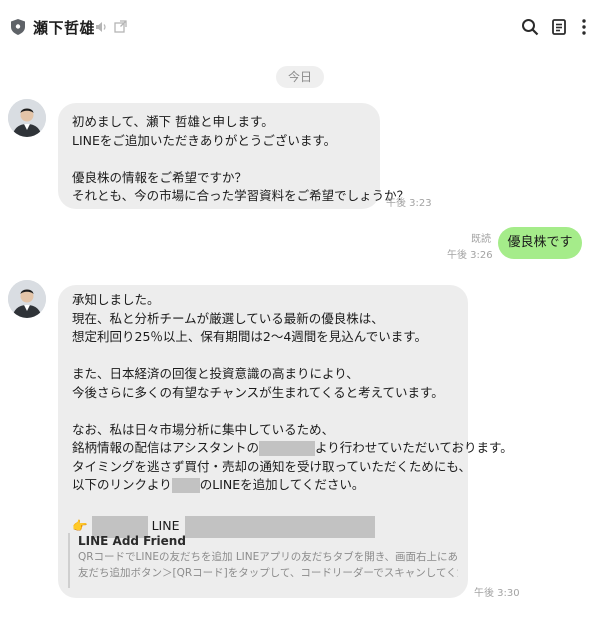  What do you see at coordinates (530, 27) in the screenshot?
I see `search-icon` at bounding box center [530, 27].